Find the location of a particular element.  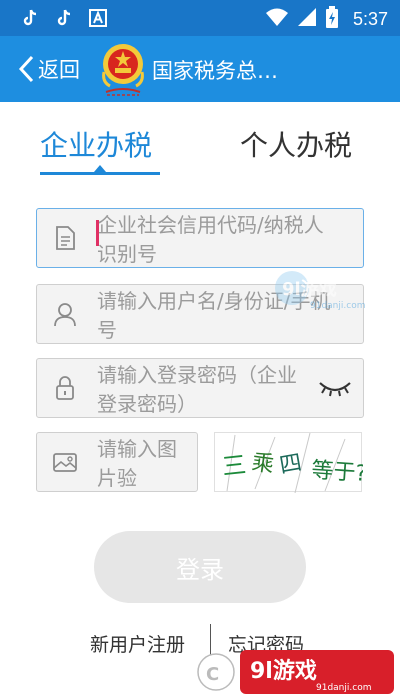

eye-closed-icon is located at coordinates (335, 389).